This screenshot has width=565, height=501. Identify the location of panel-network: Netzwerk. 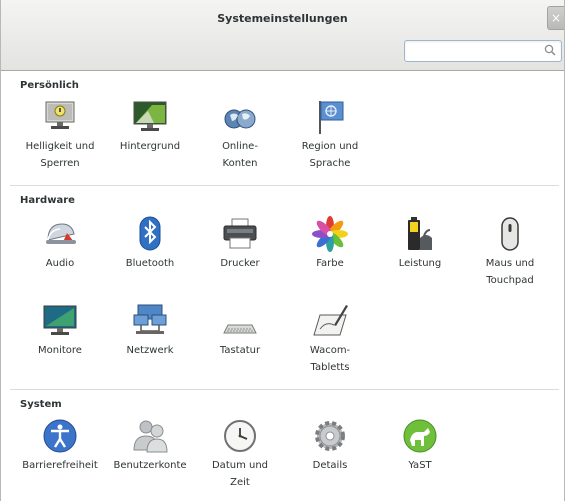
(150, 331).